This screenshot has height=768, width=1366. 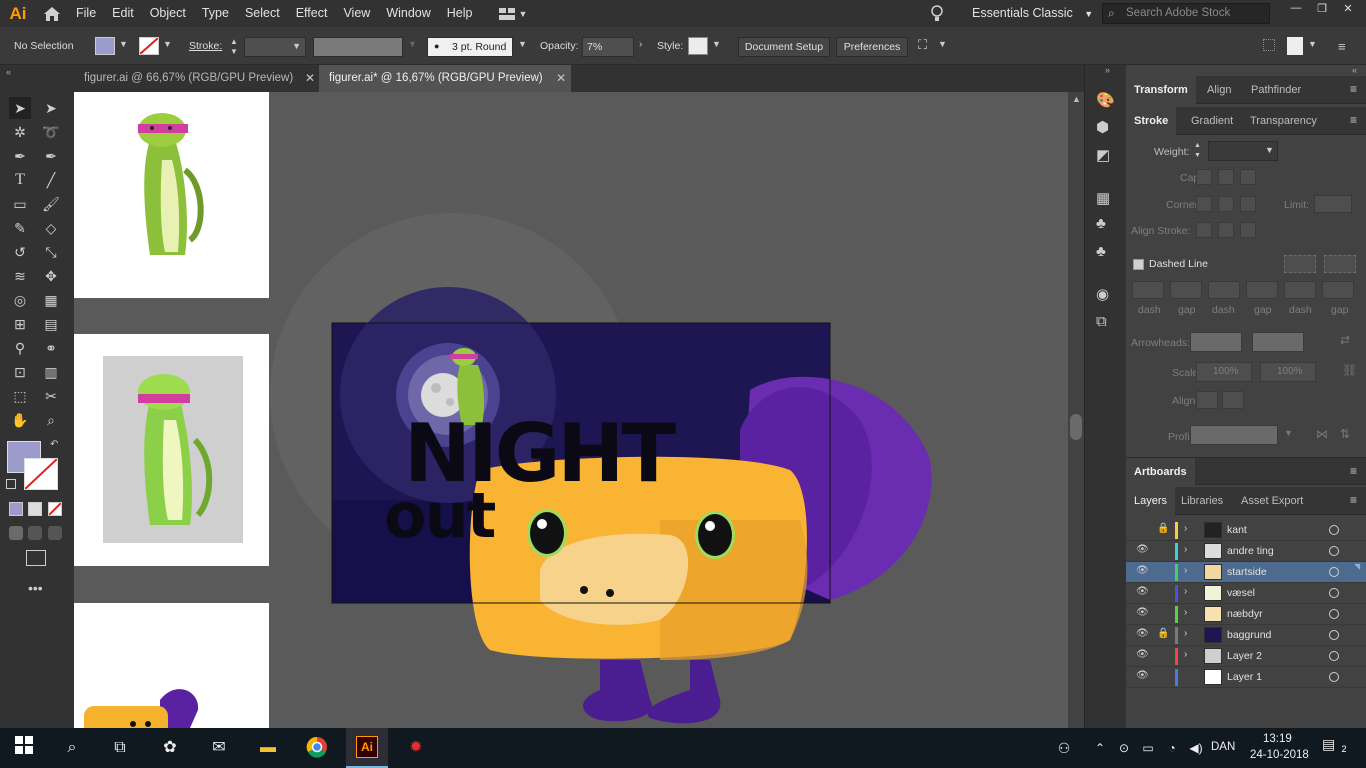 I want to click on link-scale-icon: ⛓, so click(x=1349, y=370).